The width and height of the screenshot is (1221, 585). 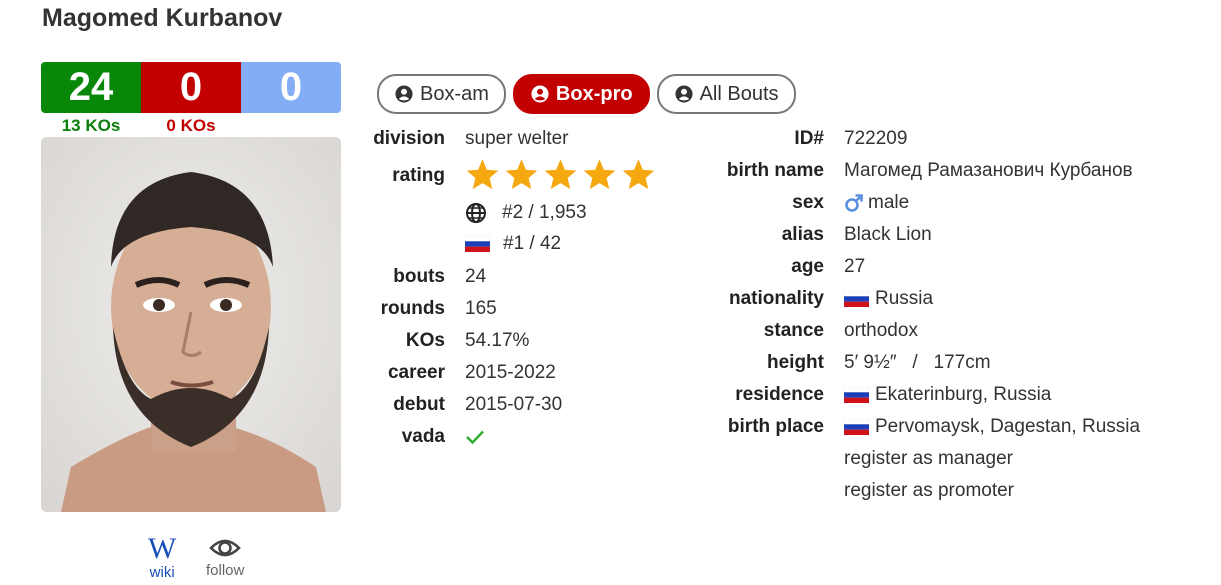 I want to click on check-icon, so click(x=475, y=437).